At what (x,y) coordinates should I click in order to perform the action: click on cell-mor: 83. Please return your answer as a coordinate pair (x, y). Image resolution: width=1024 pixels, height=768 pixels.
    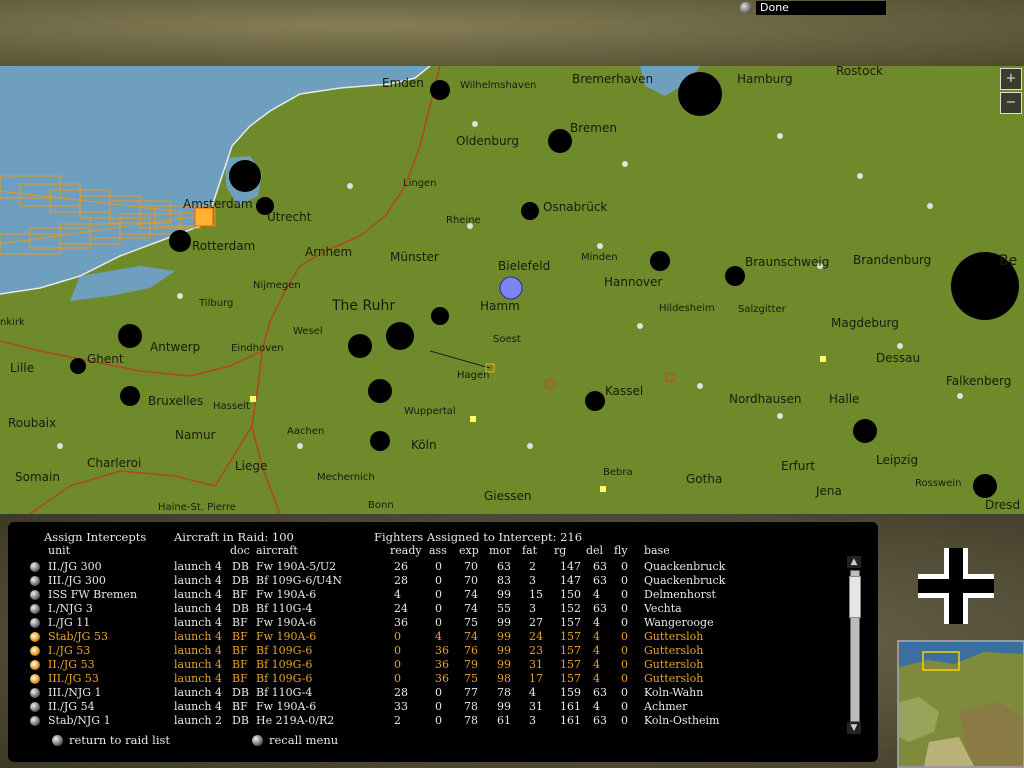
    Looking at the image, I should click on (504, 580).